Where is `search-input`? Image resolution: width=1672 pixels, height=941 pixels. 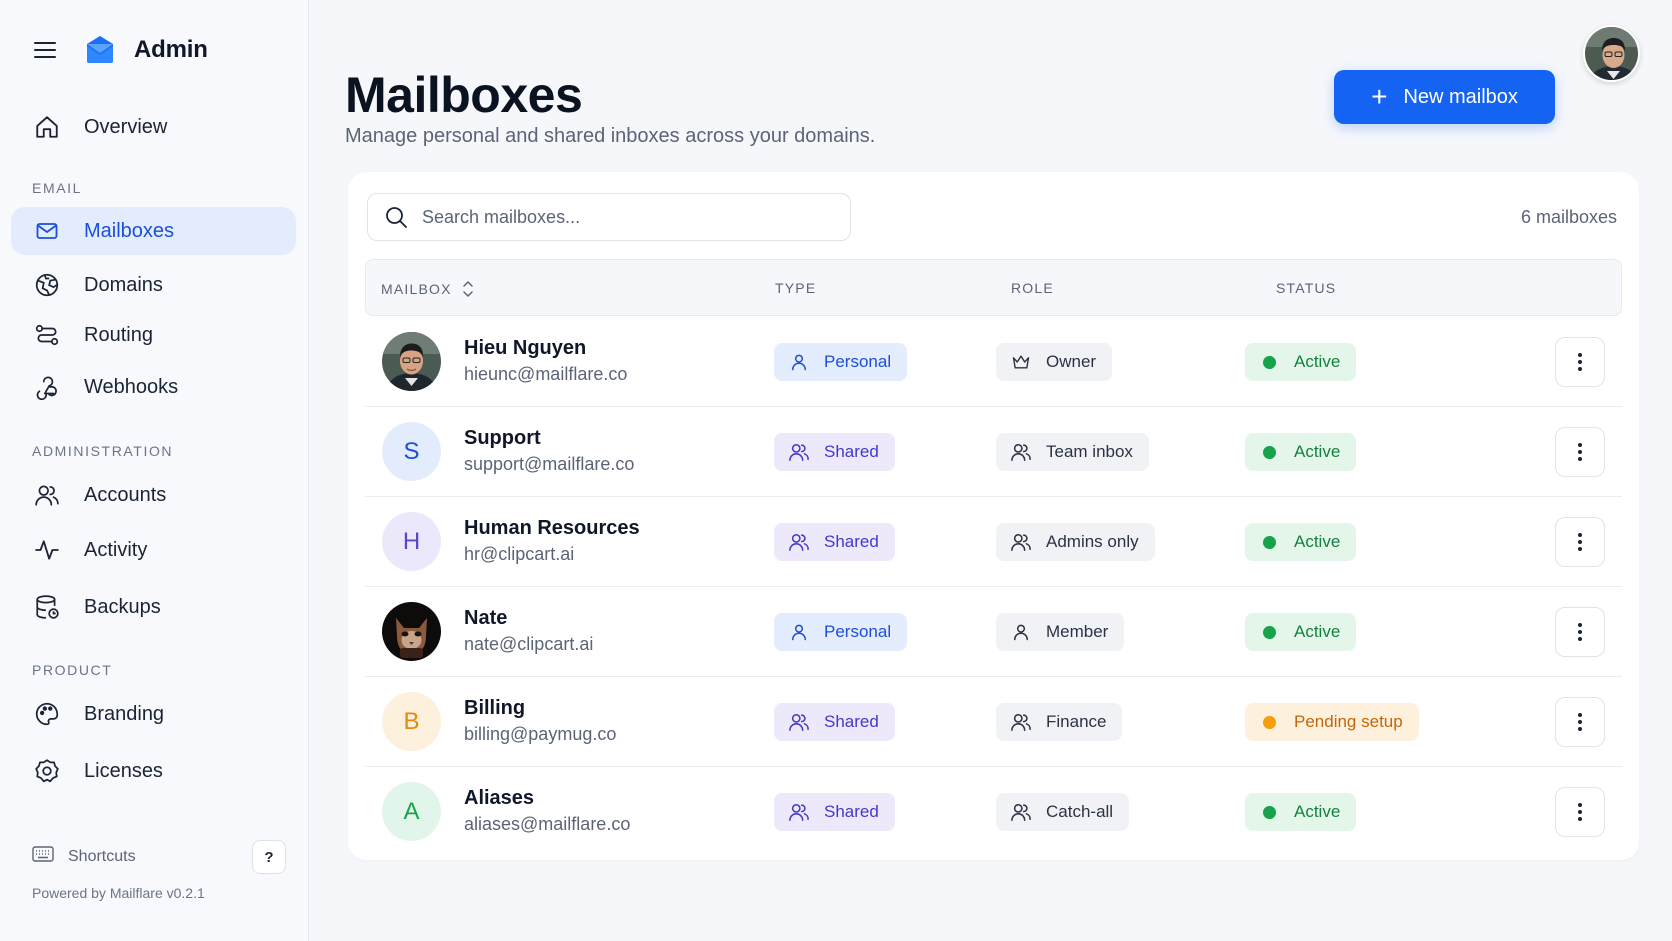 search-input is located at coordinates (632, 217).